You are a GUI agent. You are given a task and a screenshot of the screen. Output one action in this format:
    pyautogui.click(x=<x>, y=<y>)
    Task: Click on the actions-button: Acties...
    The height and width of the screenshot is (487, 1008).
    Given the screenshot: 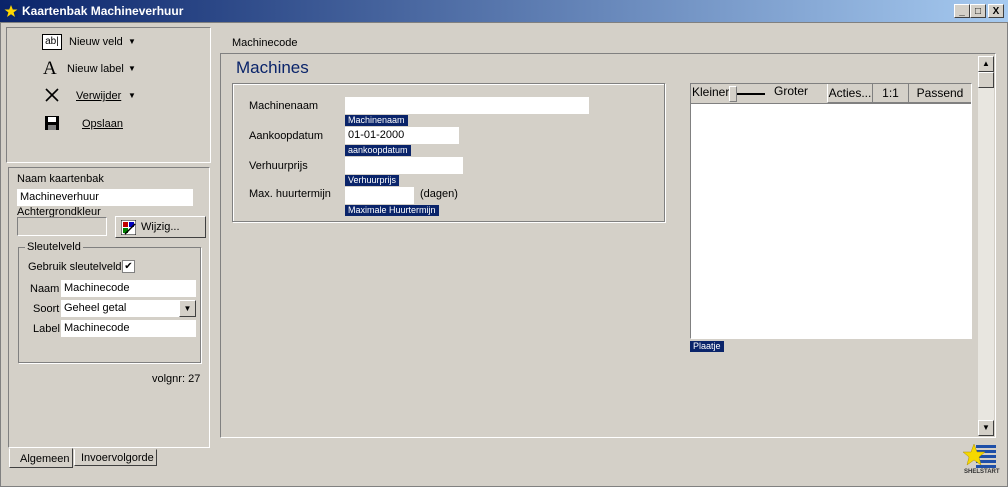 What is the action you would take?
    pyautogui.click(x=850, y=93)
    